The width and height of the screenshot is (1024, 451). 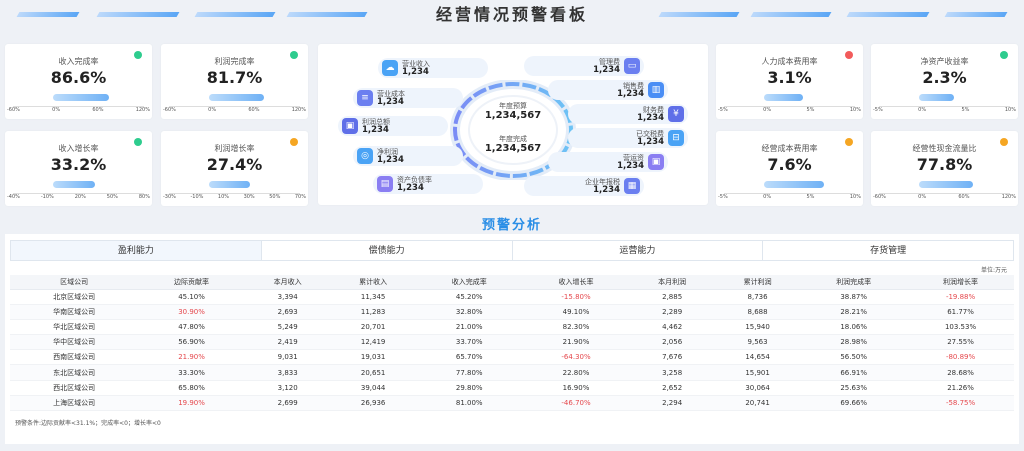 What do you see at coordinates (287, 388) in the screenshot?
I see `table-cell: 3,120` at bounding box center [287, 388].